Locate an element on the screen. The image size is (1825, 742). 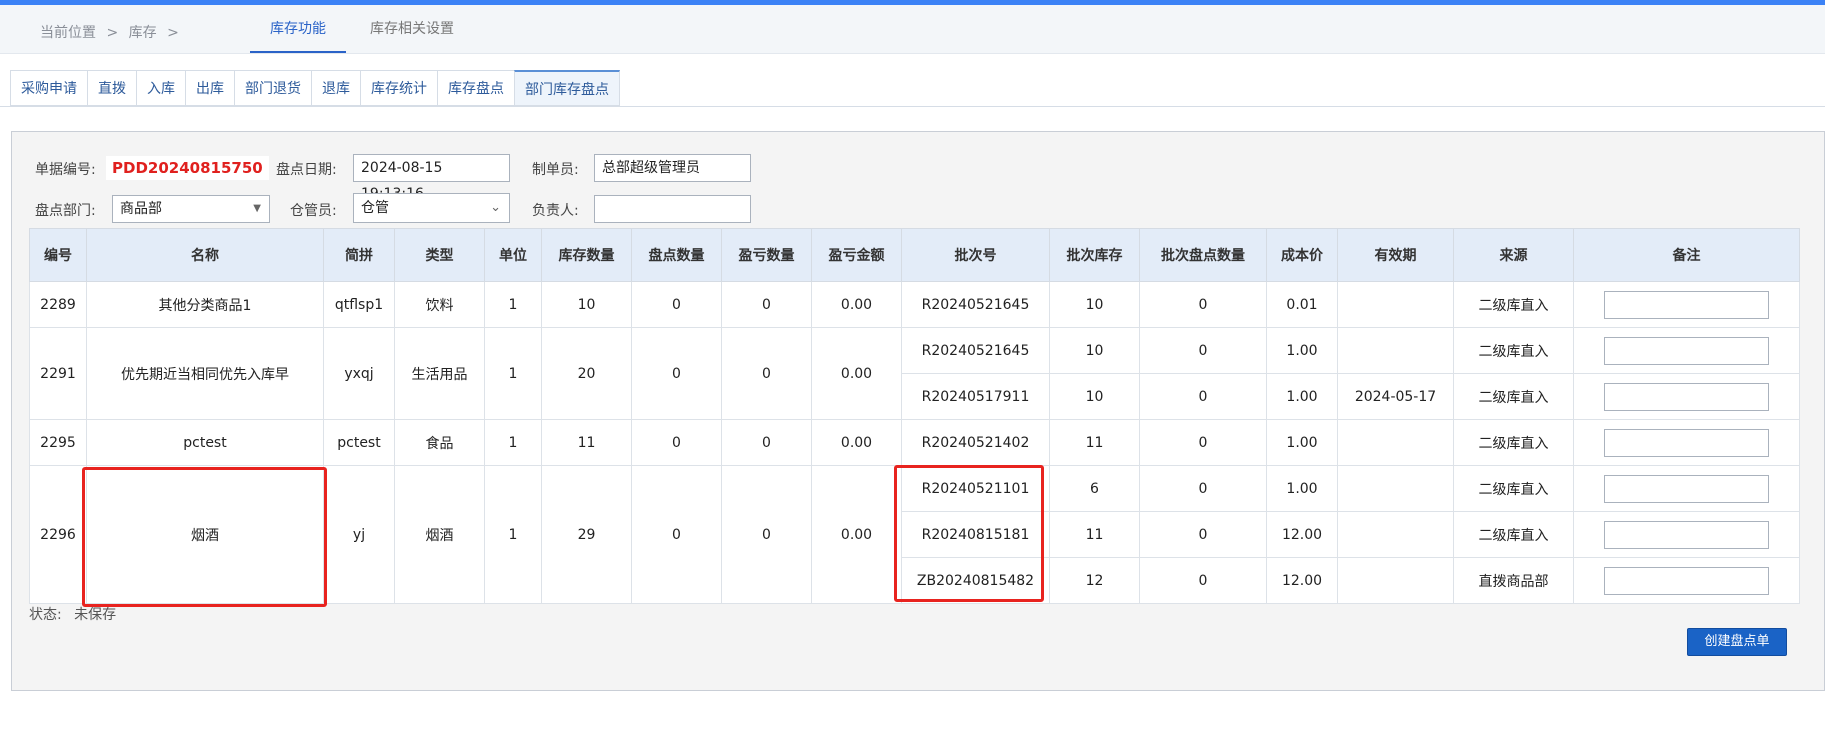
column-header-batch-no: 批次号 is located at coordinates (975, 255).